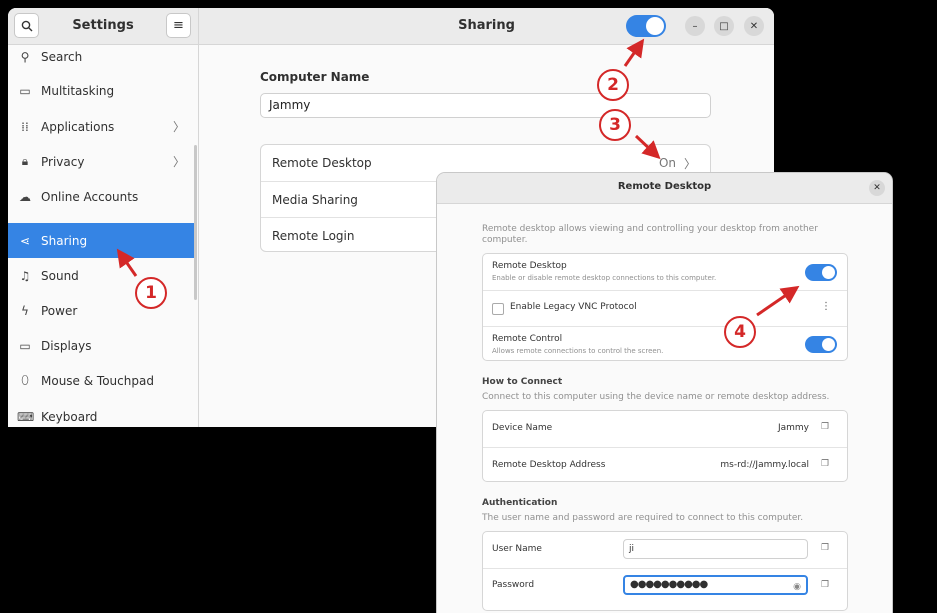 Image resolution: width=937 pixels, height=613 pixels. What do you see at coordinates (615, 125) in the screenshot?
I see `annotation-badge-3: 3` at bounding box center [615, 125].